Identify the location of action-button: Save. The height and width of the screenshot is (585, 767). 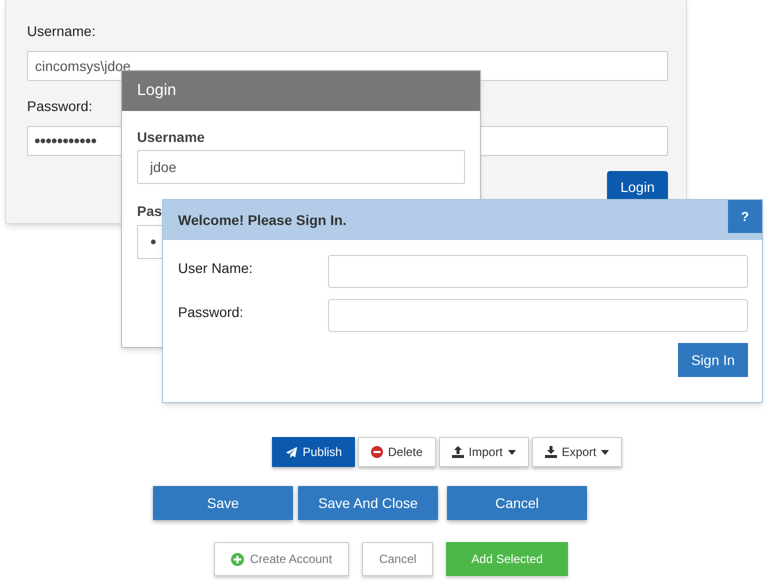
(223, 503).